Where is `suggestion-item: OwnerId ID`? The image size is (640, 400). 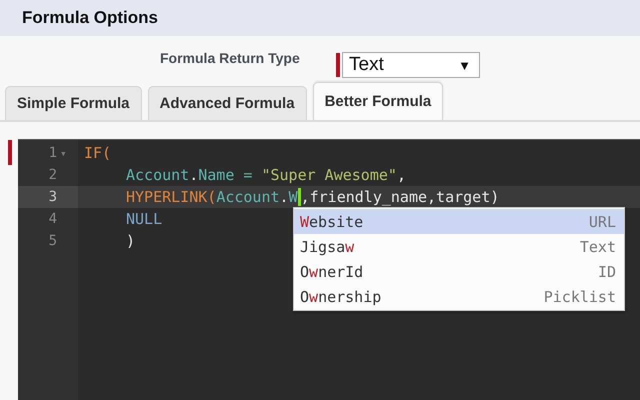 suggestion-item: OwnerId ID is located at coordinates (459, 271).